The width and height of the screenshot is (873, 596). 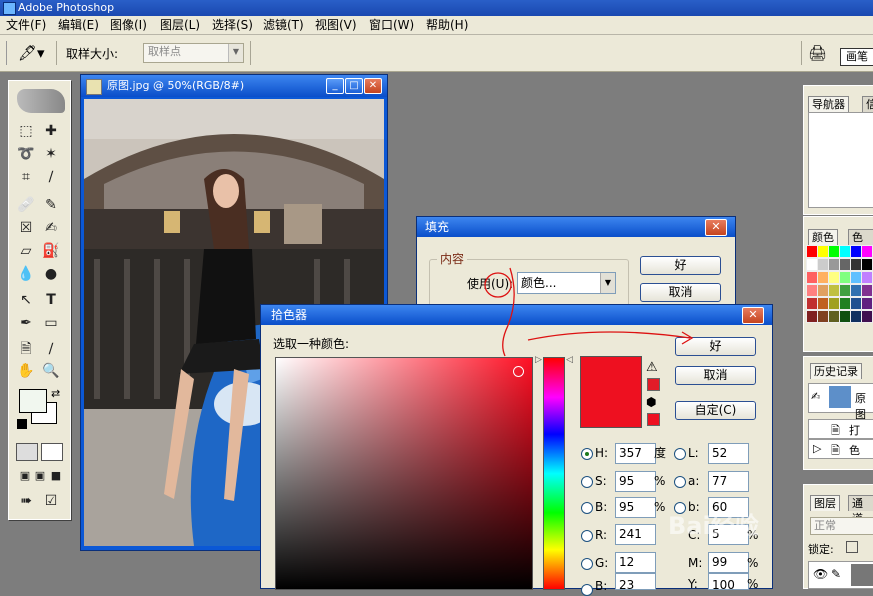 What do you see at coordinates (26, 25) in the screenshot?
I see `menu-file: 文件(F)` at bounding box center [26, 25].